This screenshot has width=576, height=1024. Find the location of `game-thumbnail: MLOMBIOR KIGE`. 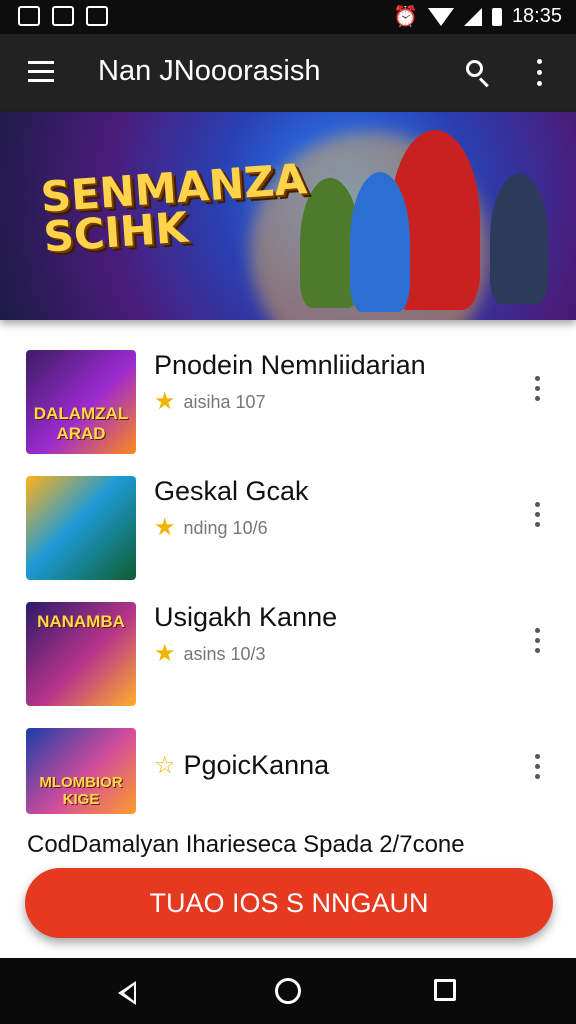

game-thumbnail: MLOMBIOR KIGE is located at coordinates (81, 771).